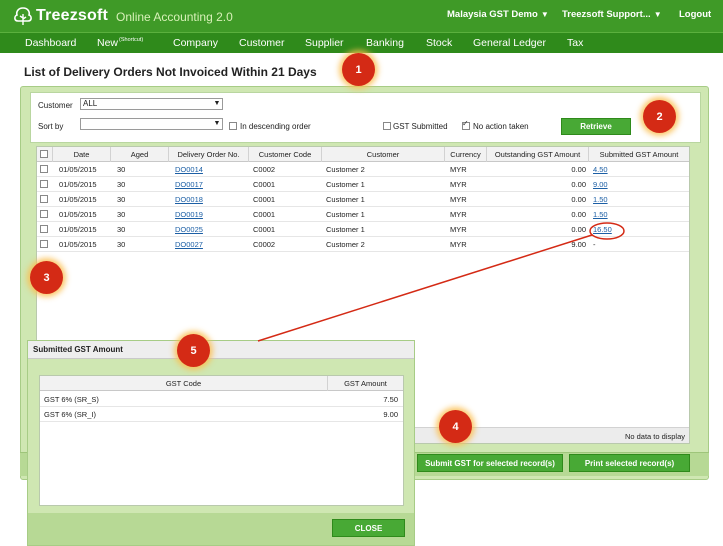 The width and height of the screenshot is (723, 546). What do you see at coordinates (387, 126) in the screenshot?
I see `gst-submitted-checkbox` at bounding box center [387, 126].